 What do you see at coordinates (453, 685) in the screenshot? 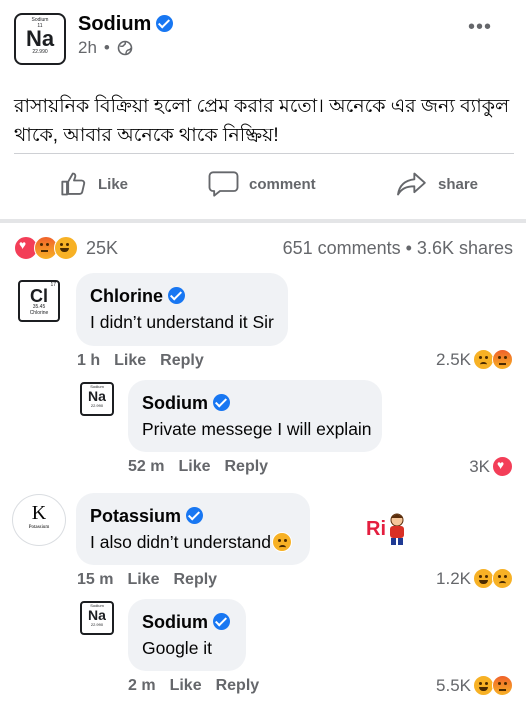
I see `comment-reaction-count: 5.5K` at bounding box center [453, 685].